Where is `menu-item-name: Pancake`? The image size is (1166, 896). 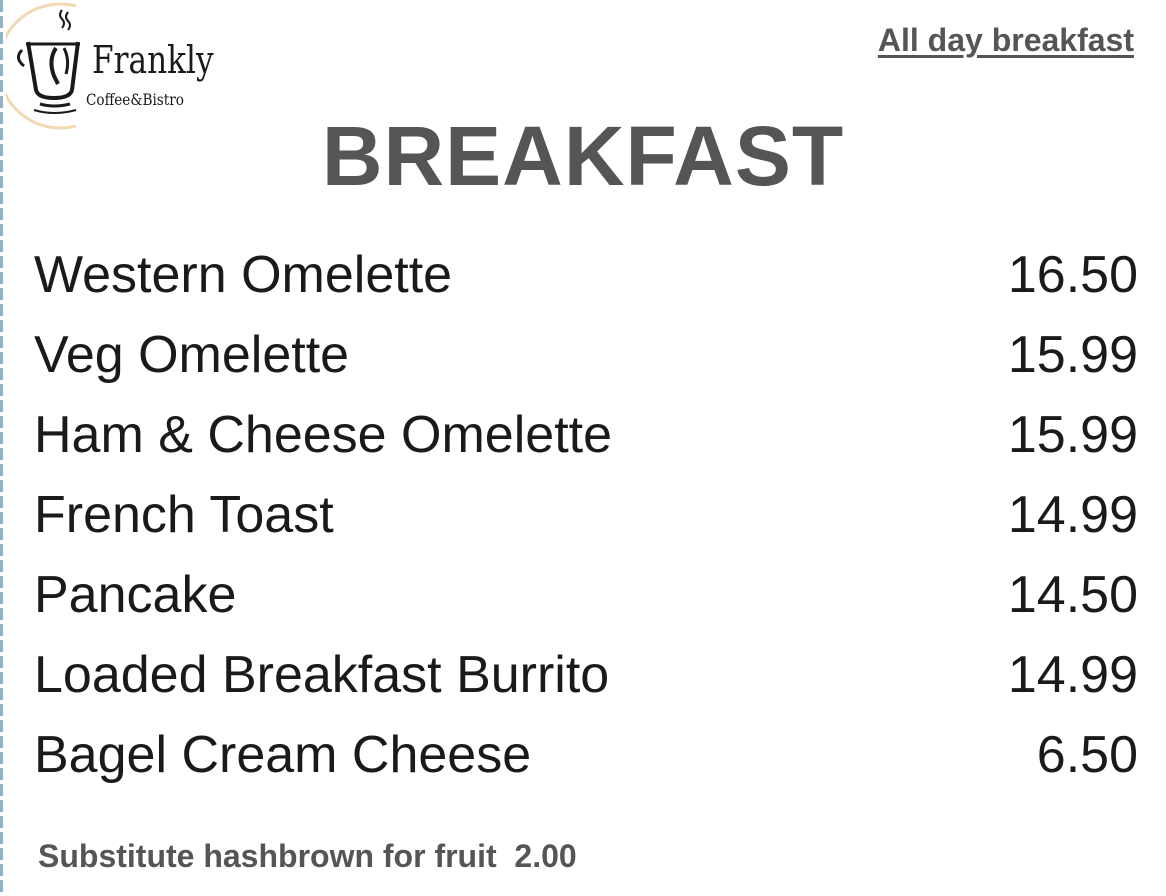 menu-item-name: Pancake is located at coordinates (135, 595).